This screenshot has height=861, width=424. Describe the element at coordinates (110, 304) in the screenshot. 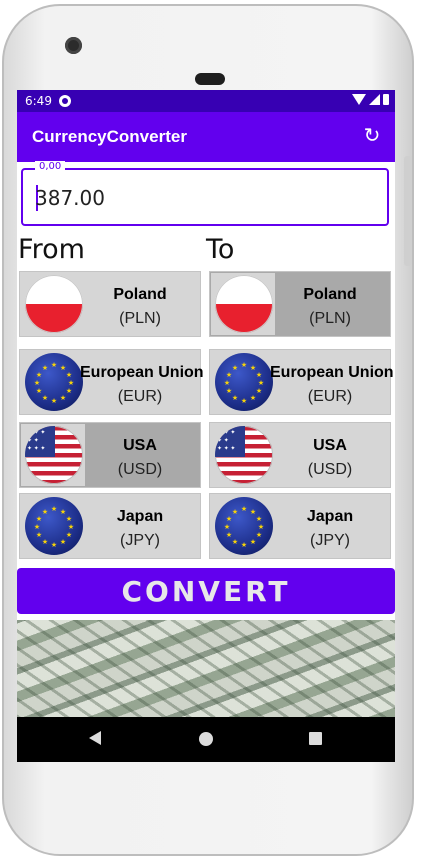

I see `from-currency-poland: Poland (PLN)` at that location.